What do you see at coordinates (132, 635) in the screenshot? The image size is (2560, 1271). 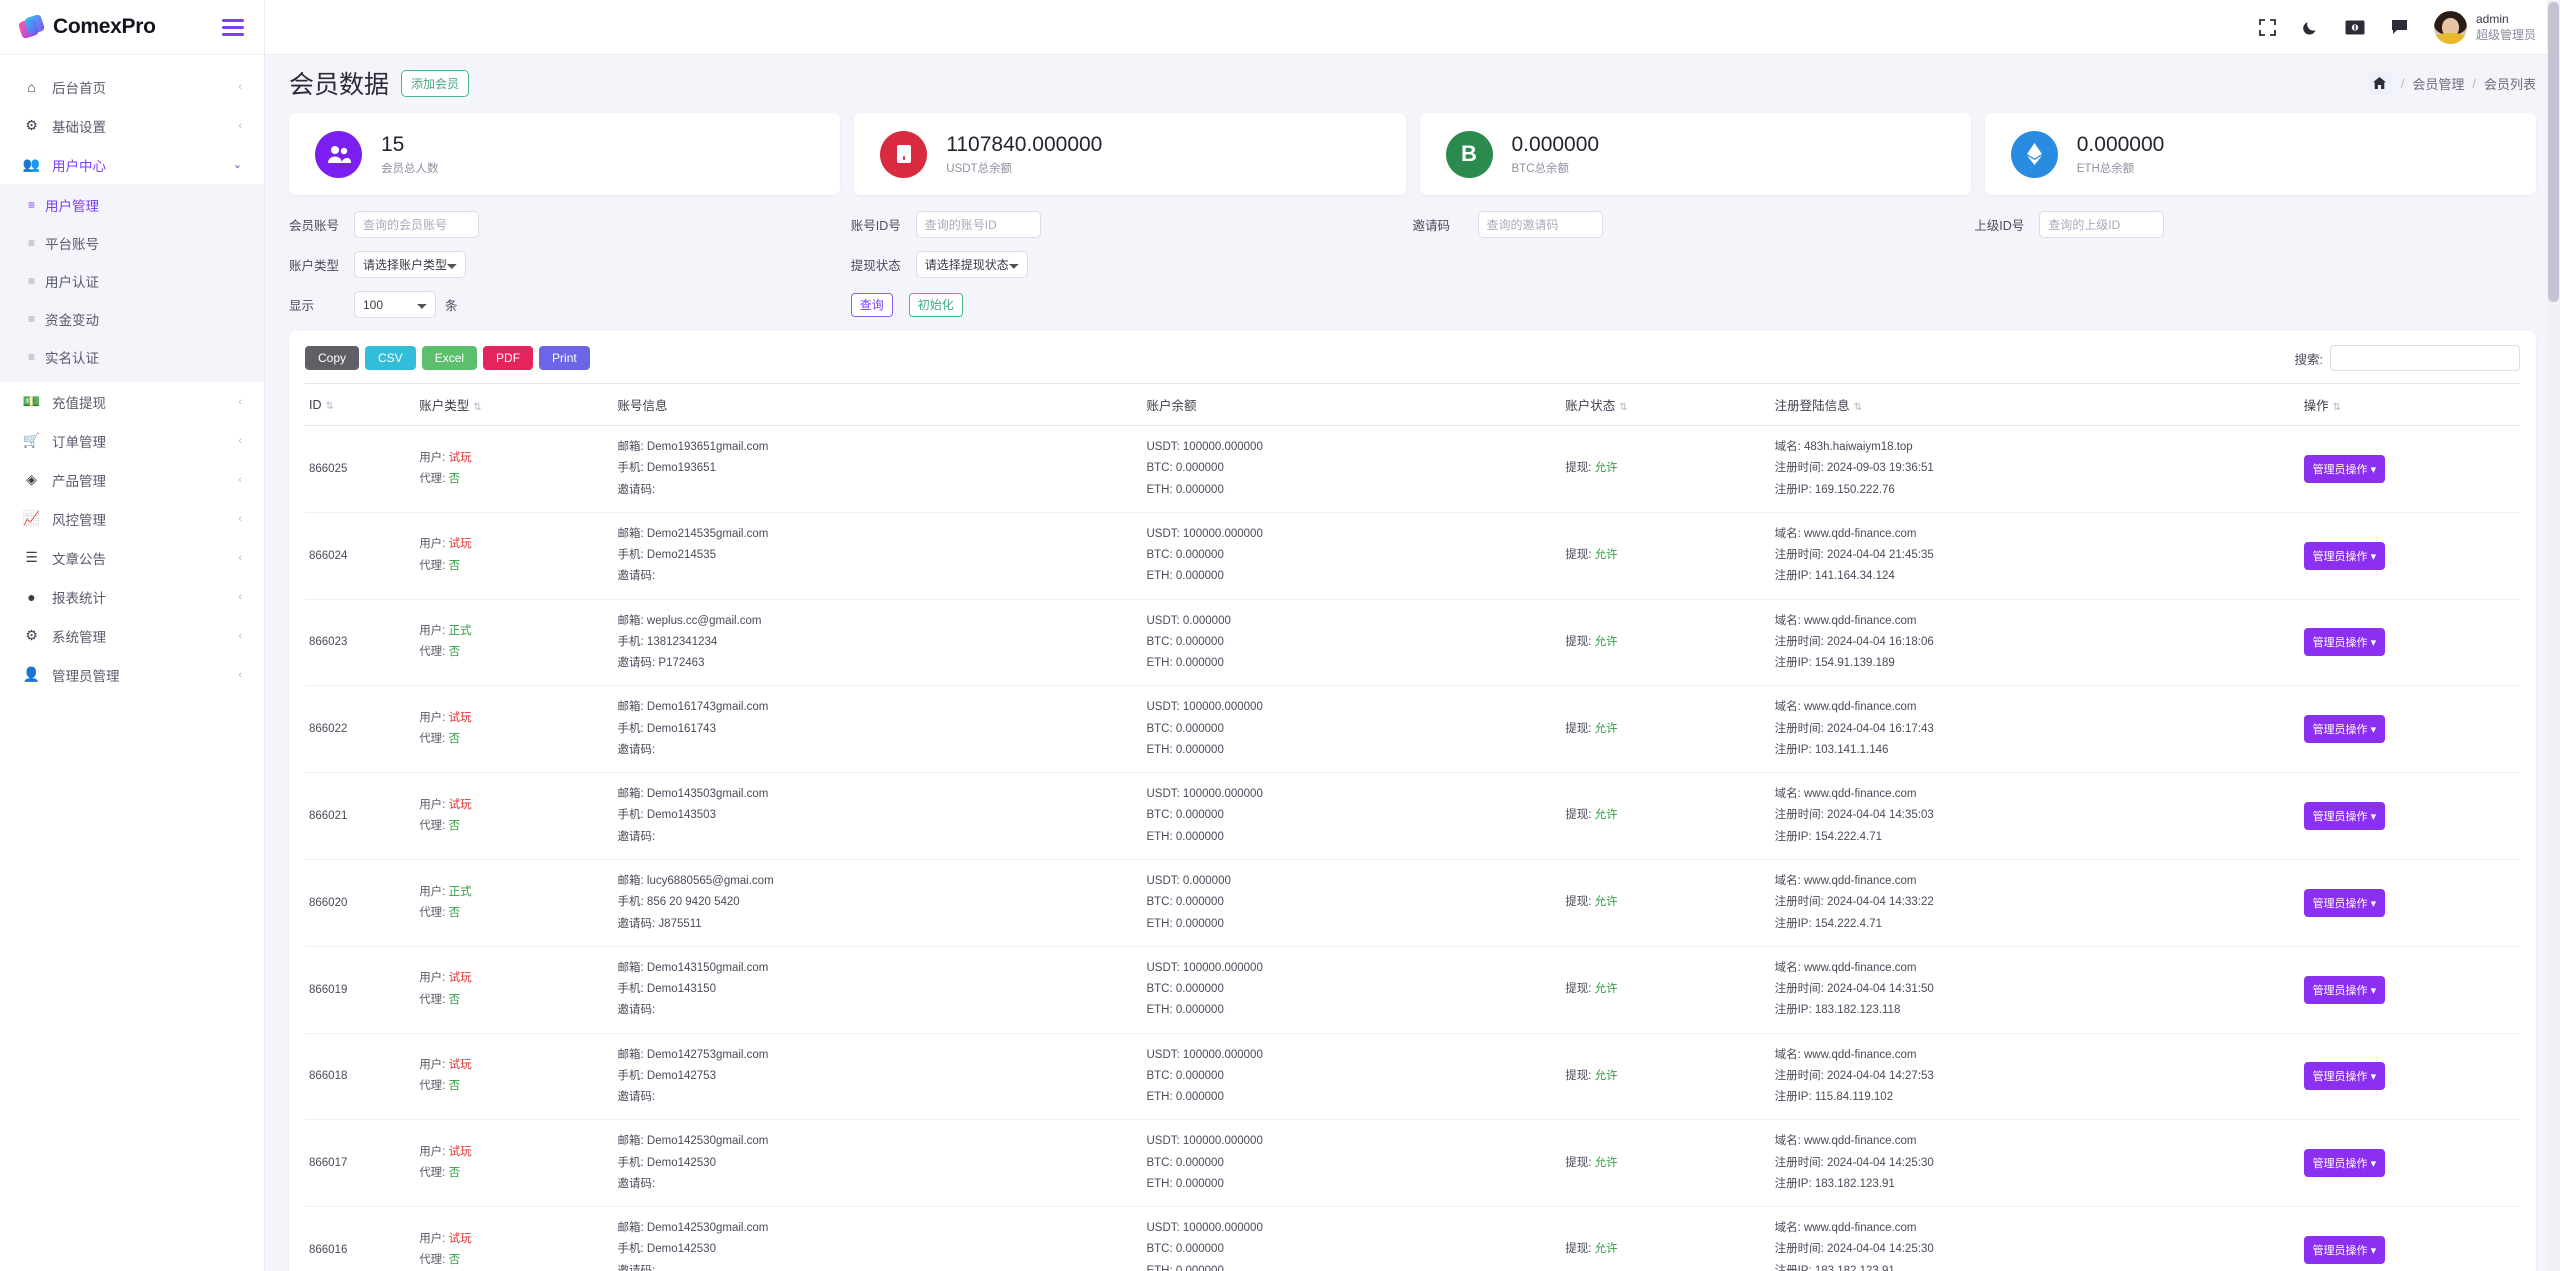 I see `sidebar-item-system-management: ⚙ 系统管理 ‹` at bounding box center [132, 635].